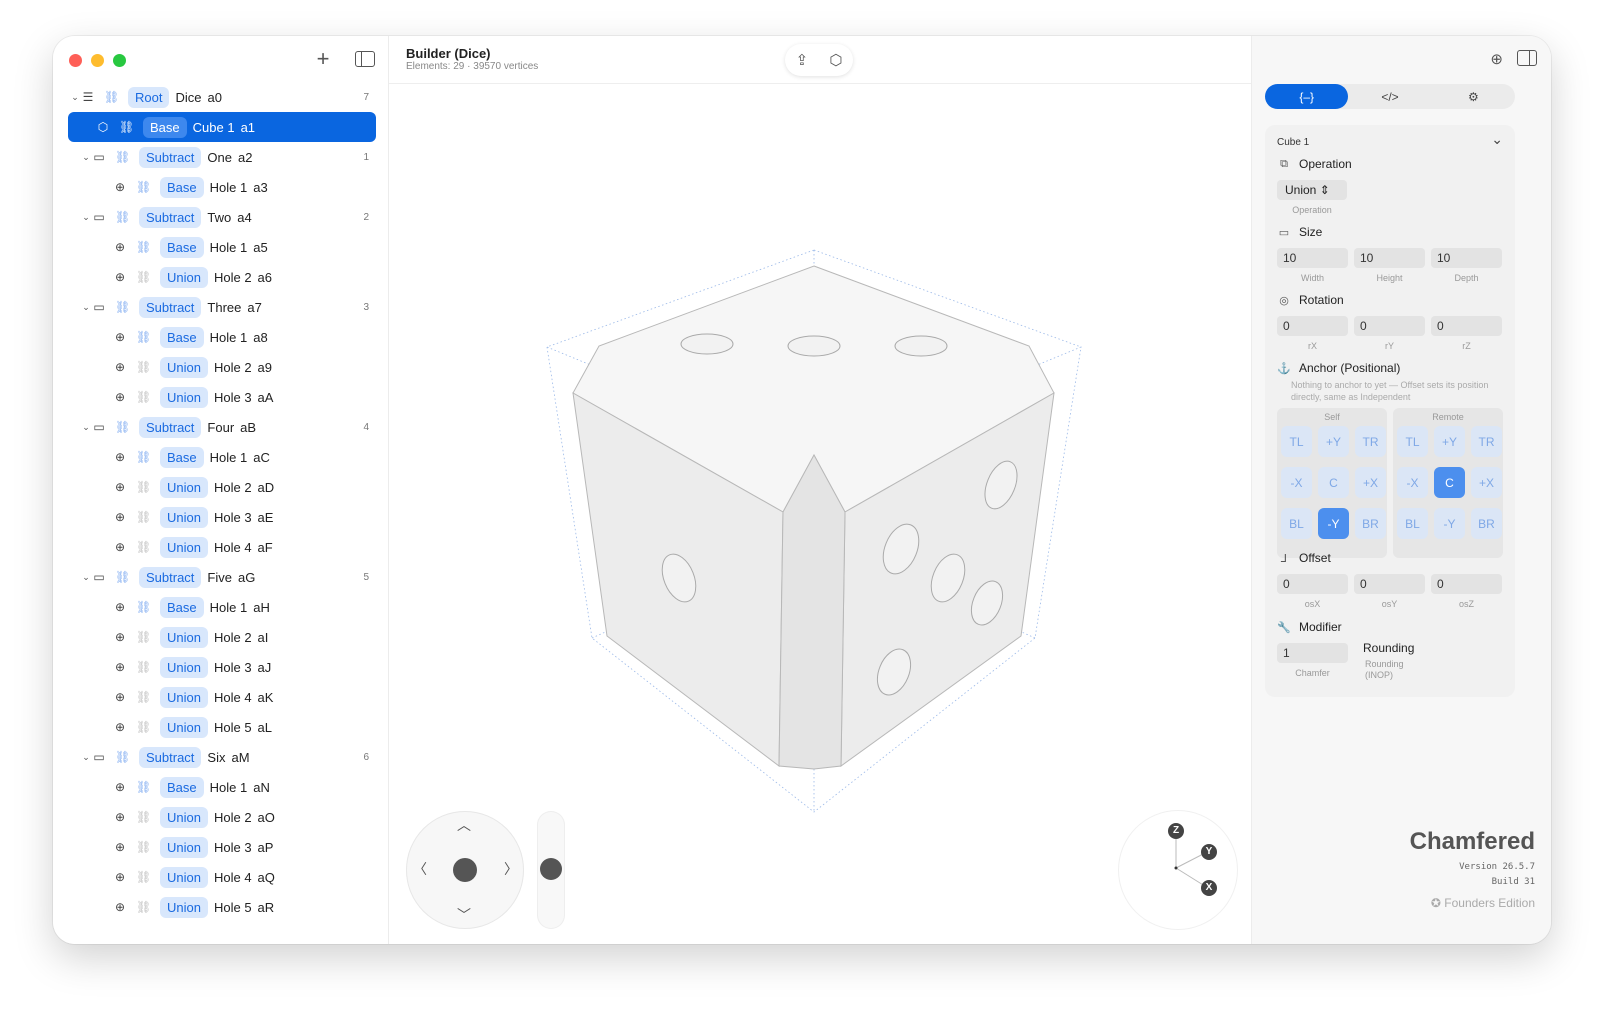 This screenshot has width=1600, height=1011. Describe the element at coordinates (1496, 59) in the screenshot. I see `add-circle-icon: ⊕` at that location.